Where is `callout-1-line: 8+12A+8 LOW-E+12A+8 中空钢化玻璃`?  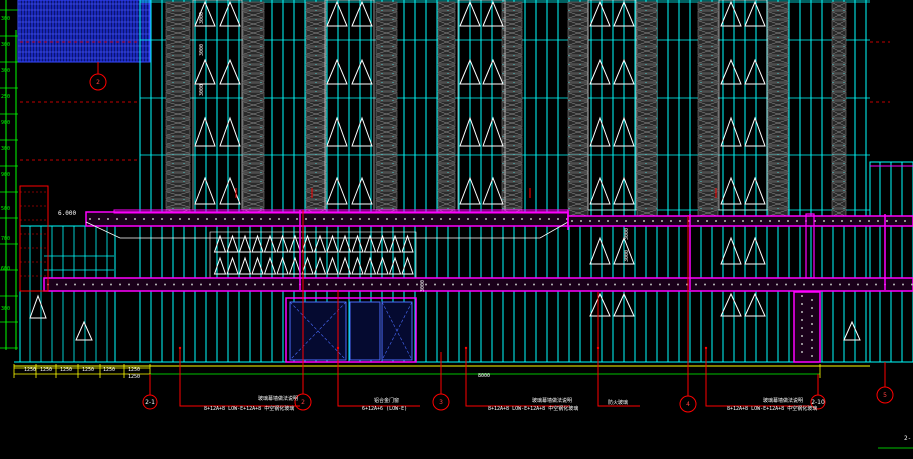
callout-1-line: 8+12A+8 LOW-E+12A+8 中空钢化玻璃 is located at coordinates (249, 408).